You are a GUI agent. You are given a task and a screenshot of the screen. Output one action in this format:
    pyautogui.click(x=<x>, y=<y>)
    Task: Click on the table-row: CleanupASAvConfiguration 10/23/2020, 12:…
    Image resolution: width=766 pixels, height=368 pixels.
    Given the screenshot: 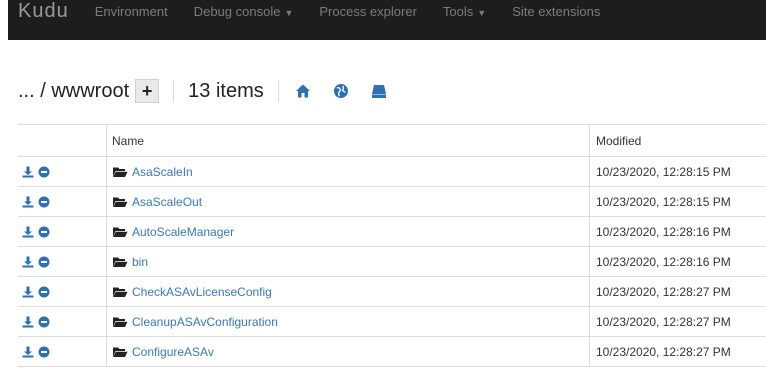 What is the action you would take?
    pyautogui.click(x=392, y=322)
    